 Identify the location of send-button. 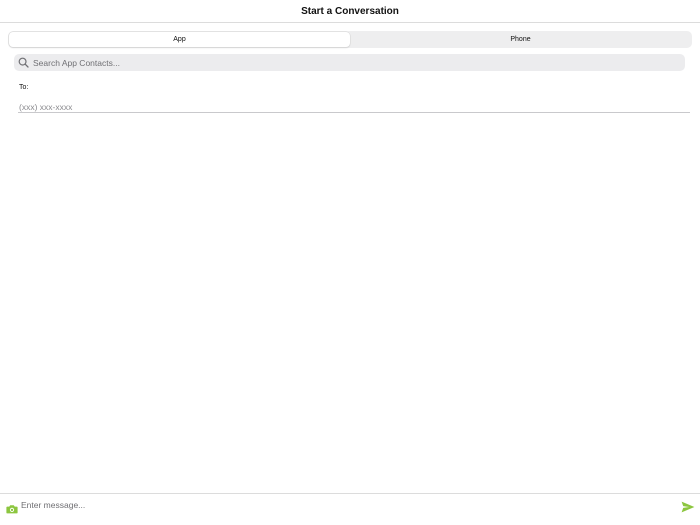
(687, 509).